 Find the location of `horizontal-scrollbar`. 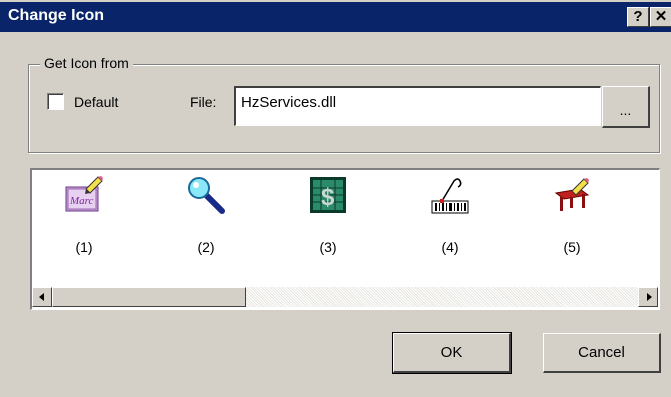

horizontal-scrollbar is located at coordinates (345, 297).